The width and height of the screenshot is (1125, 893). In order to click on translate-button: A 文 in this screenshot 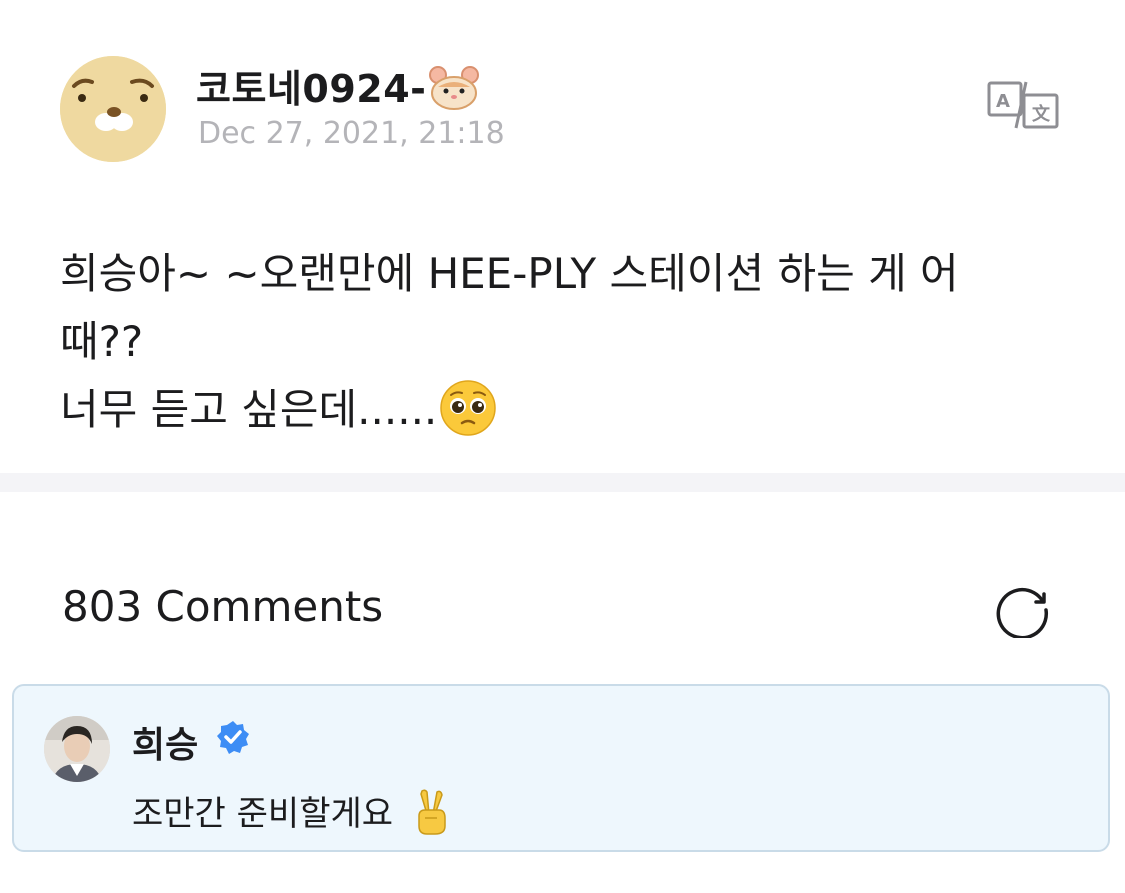, I will do `click(1023, 105)`.